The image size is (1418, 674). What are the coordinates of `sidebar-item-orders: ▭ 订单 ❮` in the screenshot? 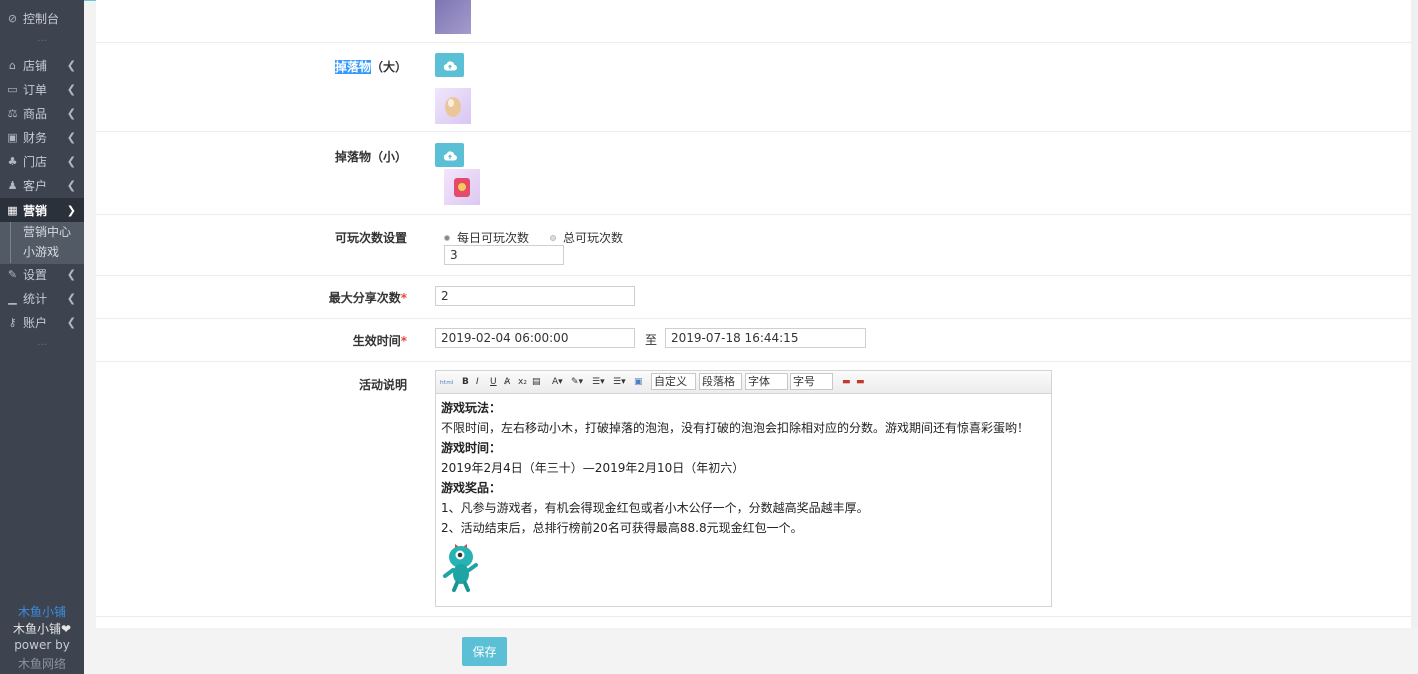 It's located at (42, 89).